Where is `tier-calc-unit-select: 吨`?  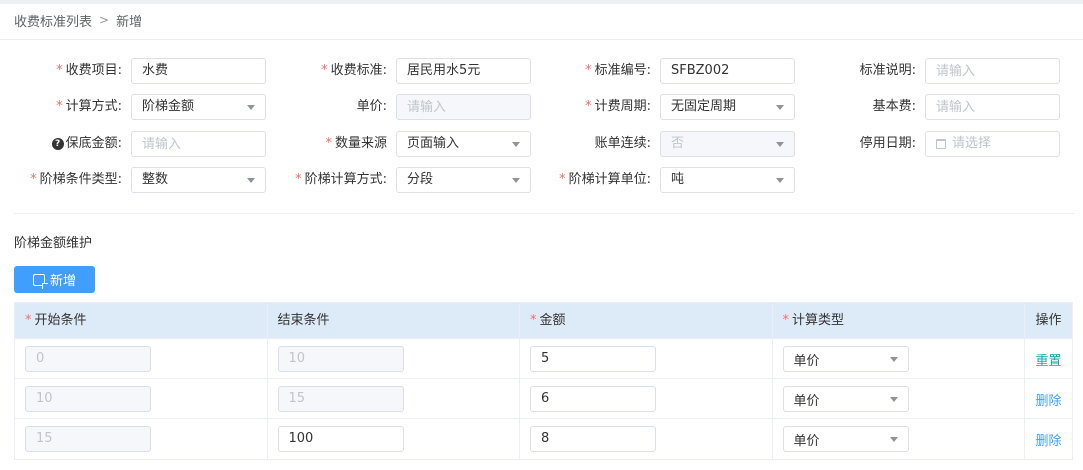
tier-calc-unit-select: 吨 is located at coordinates (727, 180).